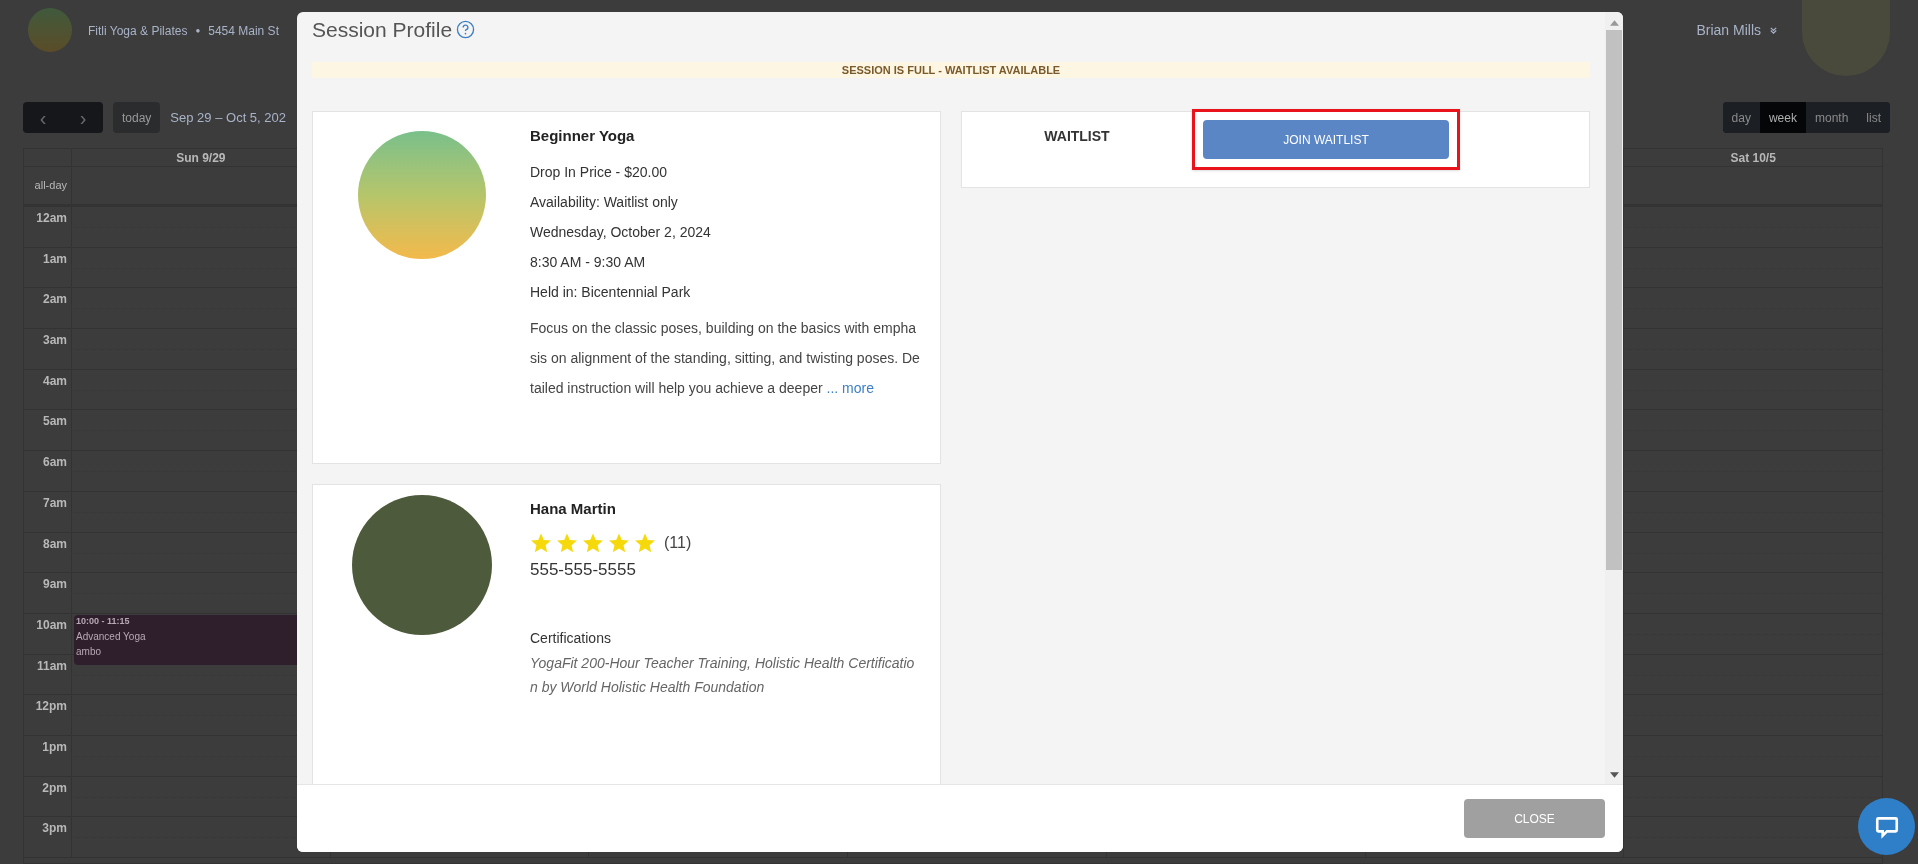 The image size is (1918, 864). Describe the element at coordinates (43, 117) in the screenshot. I see `previous-button: ‹` at that location.